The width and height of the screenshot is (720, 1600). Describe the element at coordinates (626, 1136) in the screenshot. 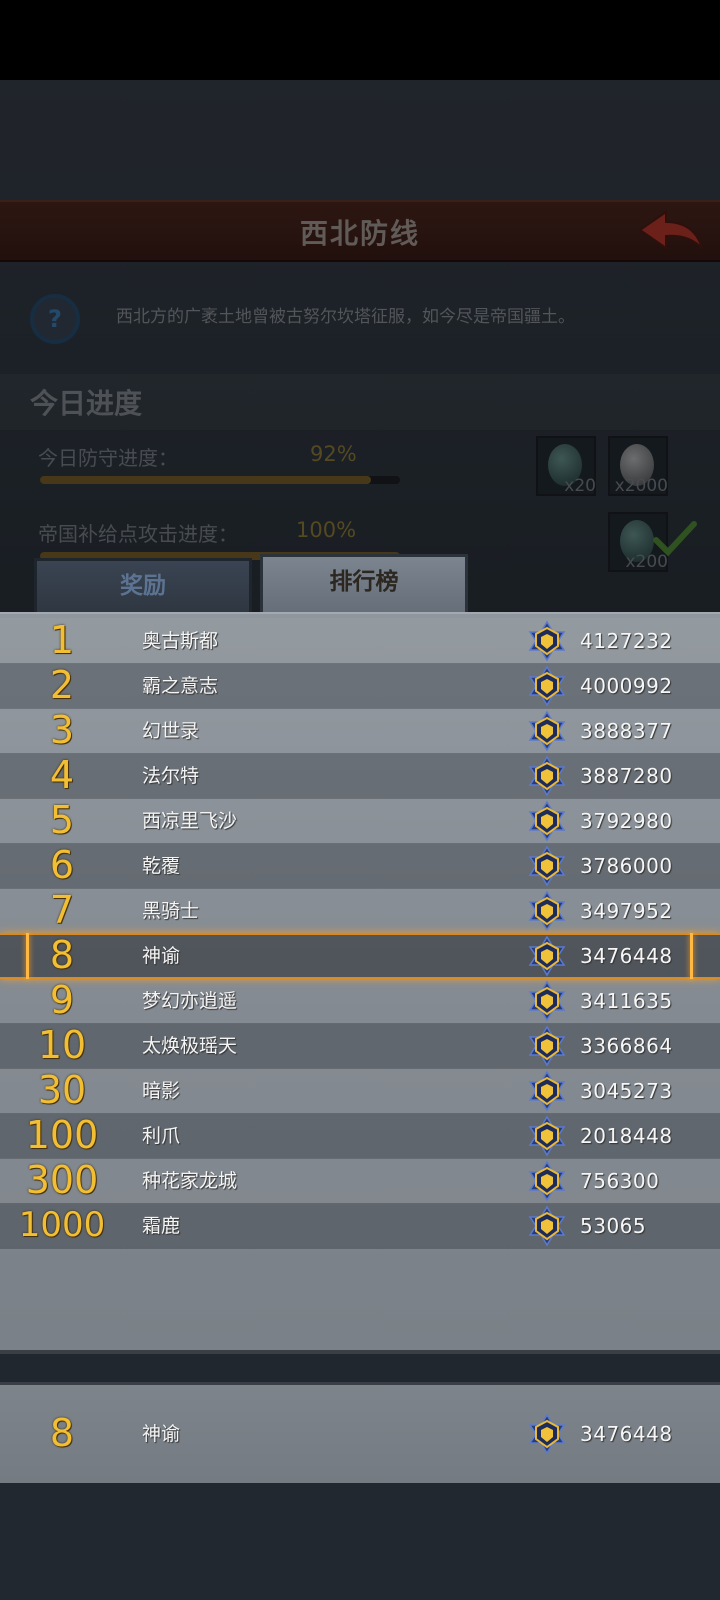

I see `score-value: 2018448` at that location.